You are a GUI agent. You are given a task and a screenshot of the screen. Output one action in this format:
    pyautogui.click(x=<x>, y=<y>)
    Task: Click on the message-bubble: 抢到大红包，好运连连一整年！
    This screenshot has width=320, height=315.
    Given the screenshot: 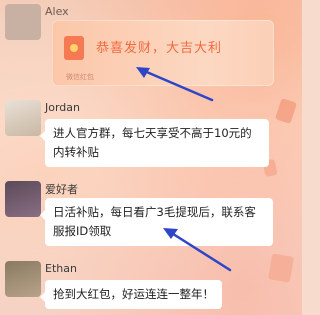 What is the action you would take?
    pyautogui.click(x=131, y=294)
    